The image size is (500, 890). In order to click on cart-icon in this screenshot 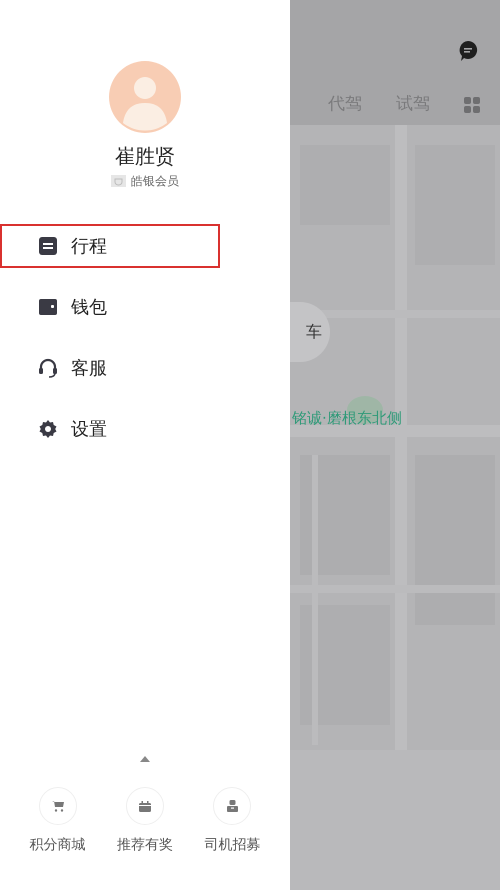, I will do `click(58, 806)`.